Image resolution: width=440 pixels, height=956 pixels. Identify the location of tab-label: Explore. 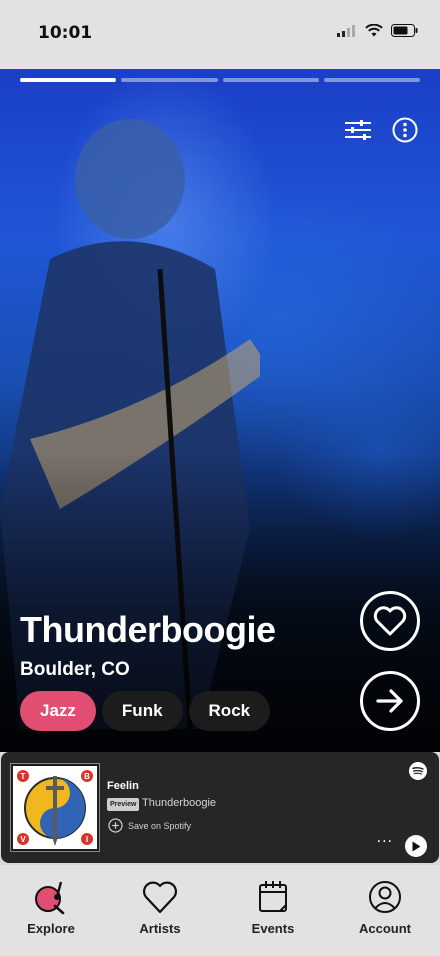
(51, 928).